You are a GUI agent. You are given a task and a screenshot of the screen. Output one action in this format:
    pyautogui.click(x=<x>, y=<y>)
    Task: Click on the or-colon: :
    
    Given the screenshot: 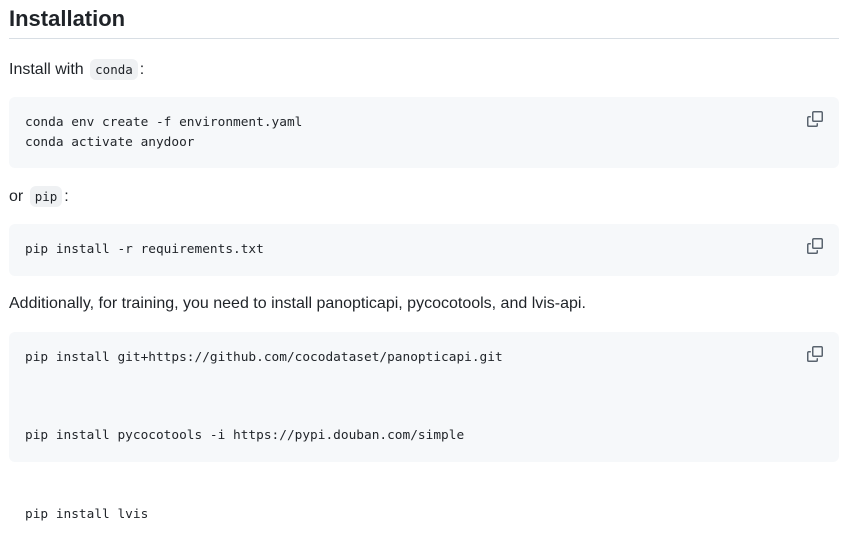 What is the action you would take?
    pyautogui.click(x=66, y=196)
    